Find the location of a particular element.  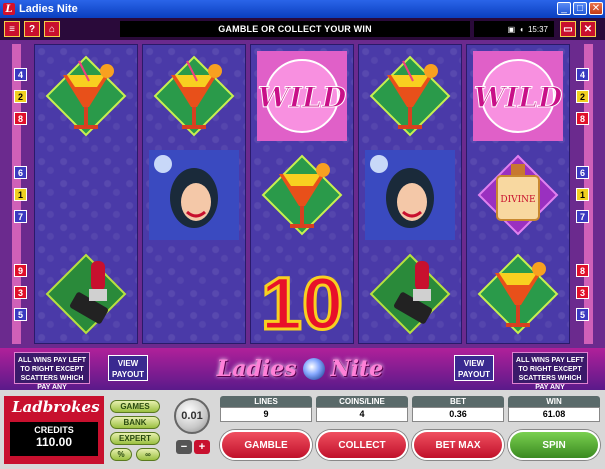

ladbrokes-logo-icon: L is located at coordinates (9, 9).